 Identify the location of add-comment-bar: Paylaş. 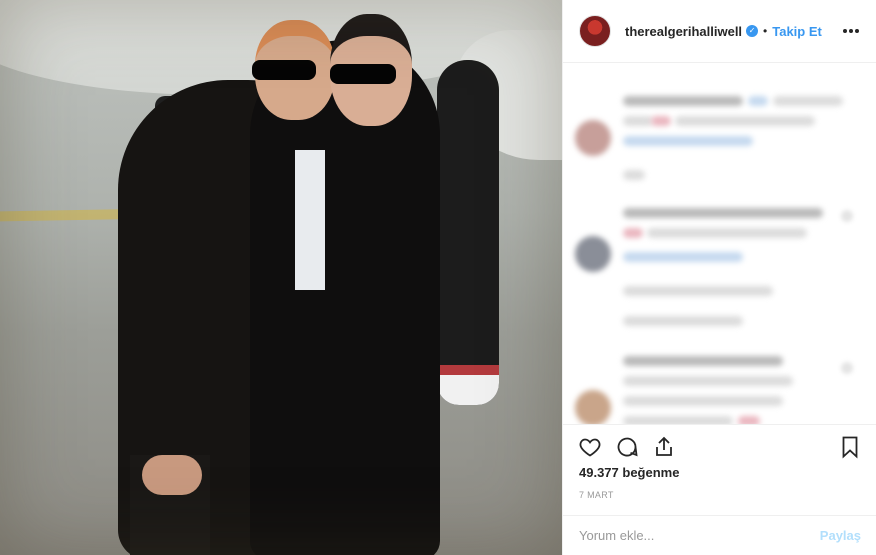
(719, 535).